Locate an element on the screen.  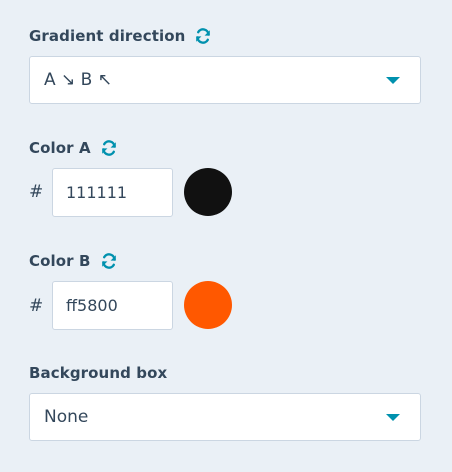
background-box-label: Background box is located at coordinates (98, 373).